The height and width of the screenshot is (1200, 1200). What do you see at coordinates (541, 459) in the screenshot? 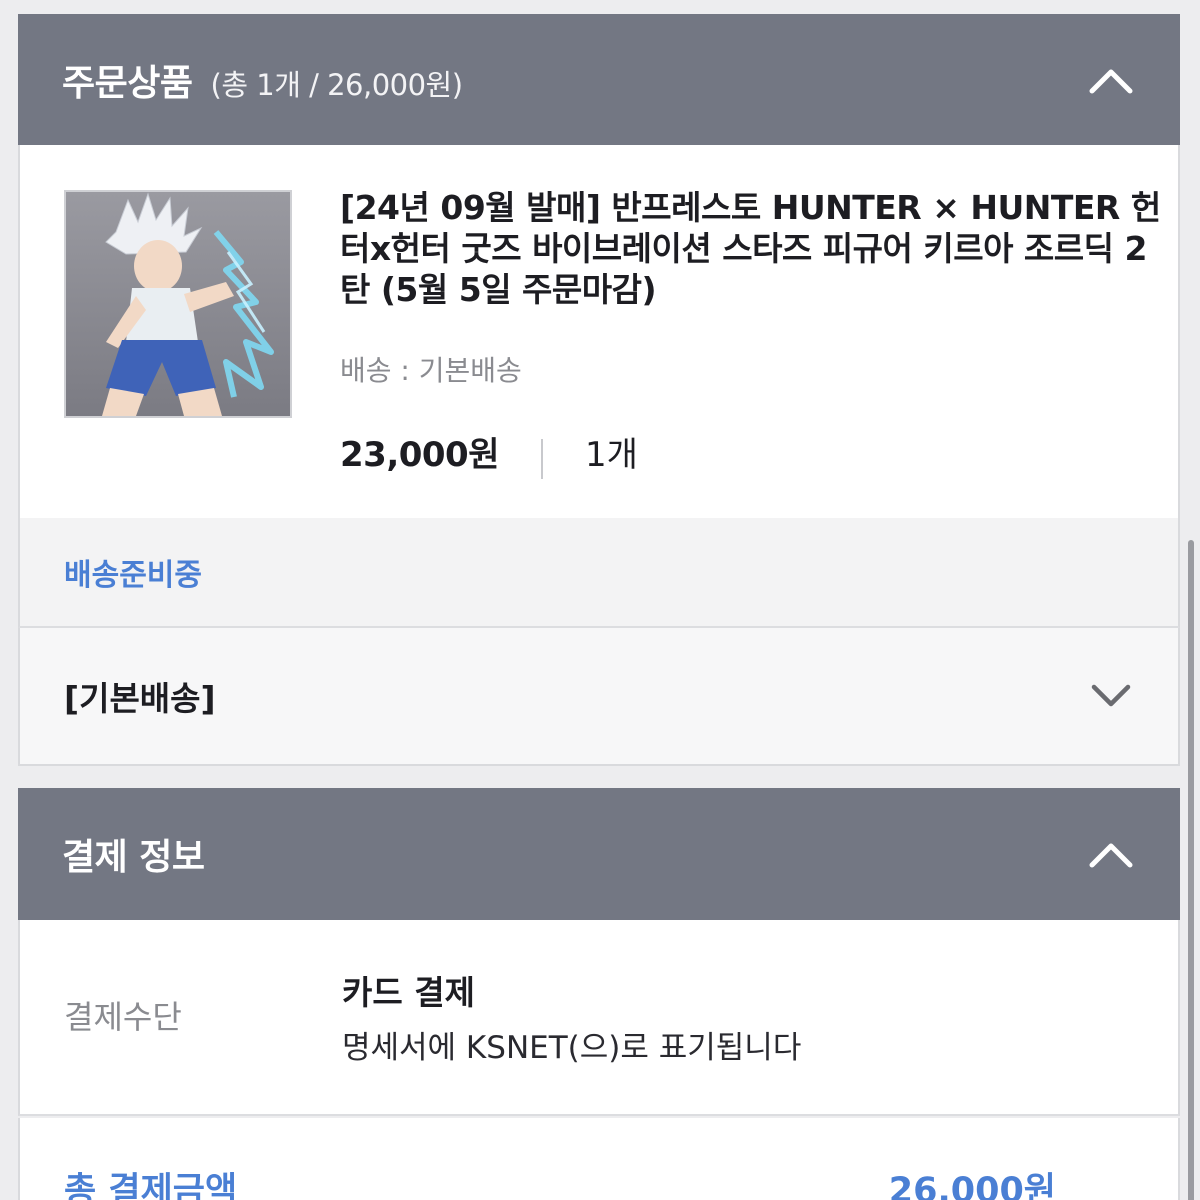
I see `price-divider` at bounding box center [541, 459].